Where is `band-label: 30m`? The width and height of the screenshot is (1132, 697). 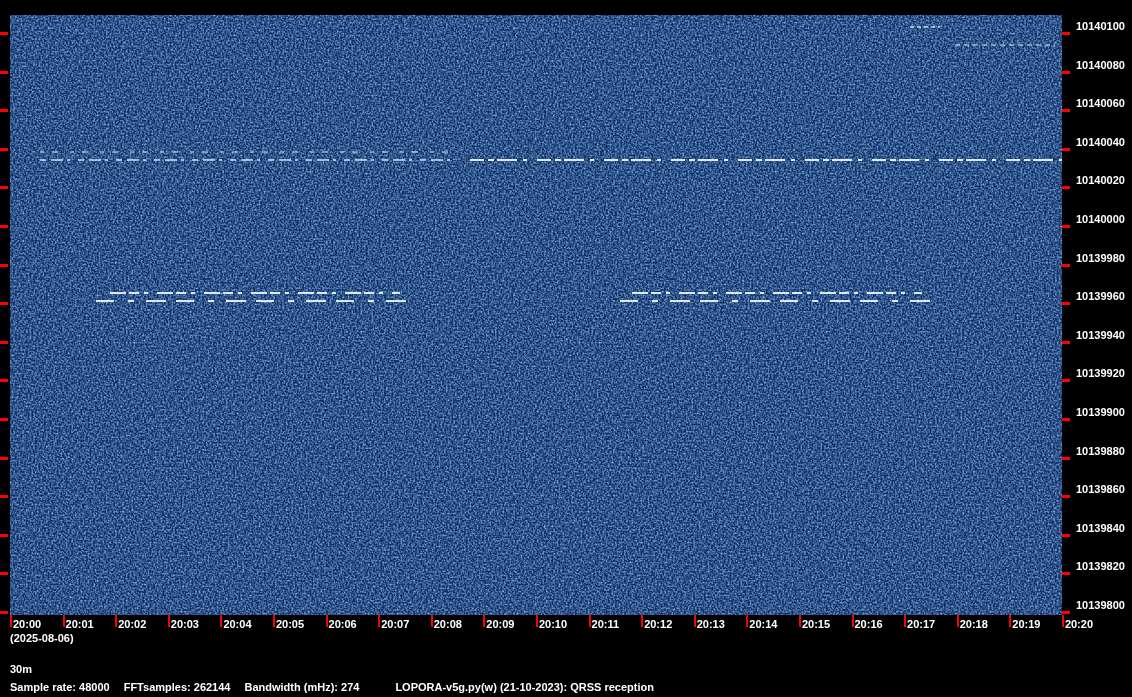 band-label: 30m is located at coordinates (21, 669).